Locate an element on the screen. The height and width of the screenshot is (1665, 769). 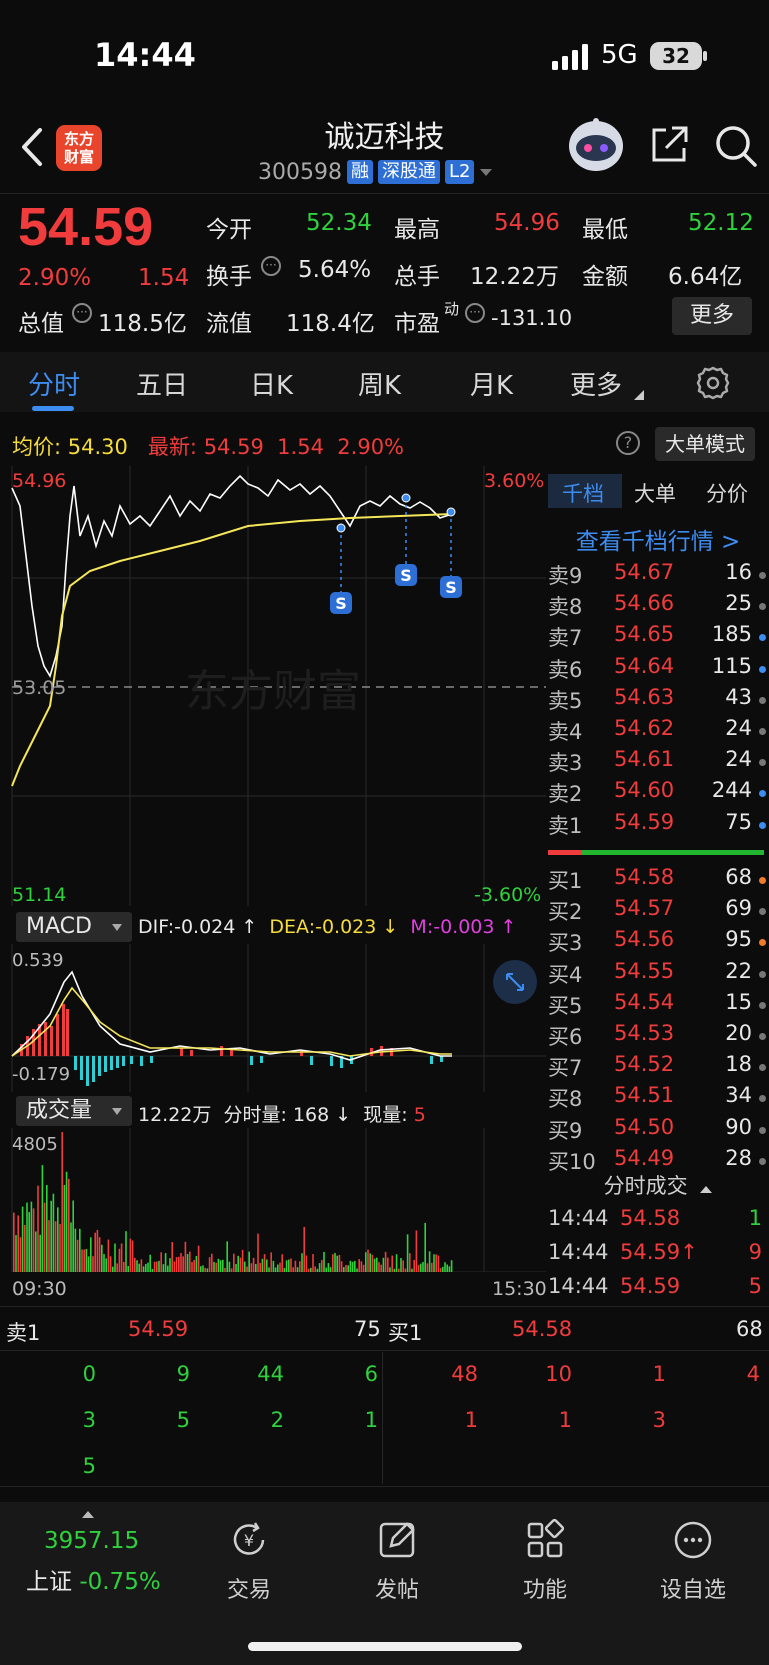
ask-row: 卖4 54.62 24 is located at coordinates (657, 731).